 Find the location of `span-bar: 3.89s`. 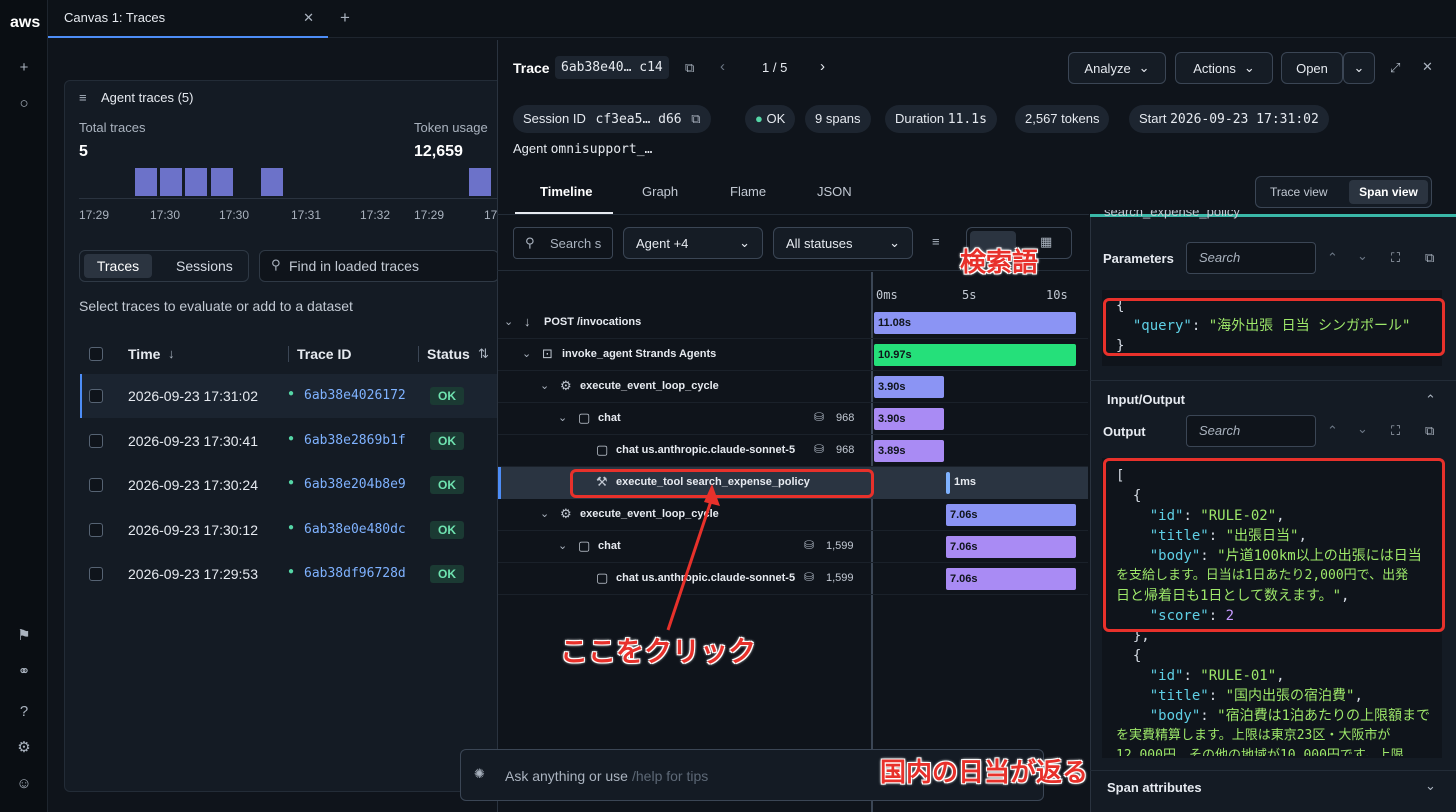

span-bar: 3.89s is located at coordinates (909, 451).